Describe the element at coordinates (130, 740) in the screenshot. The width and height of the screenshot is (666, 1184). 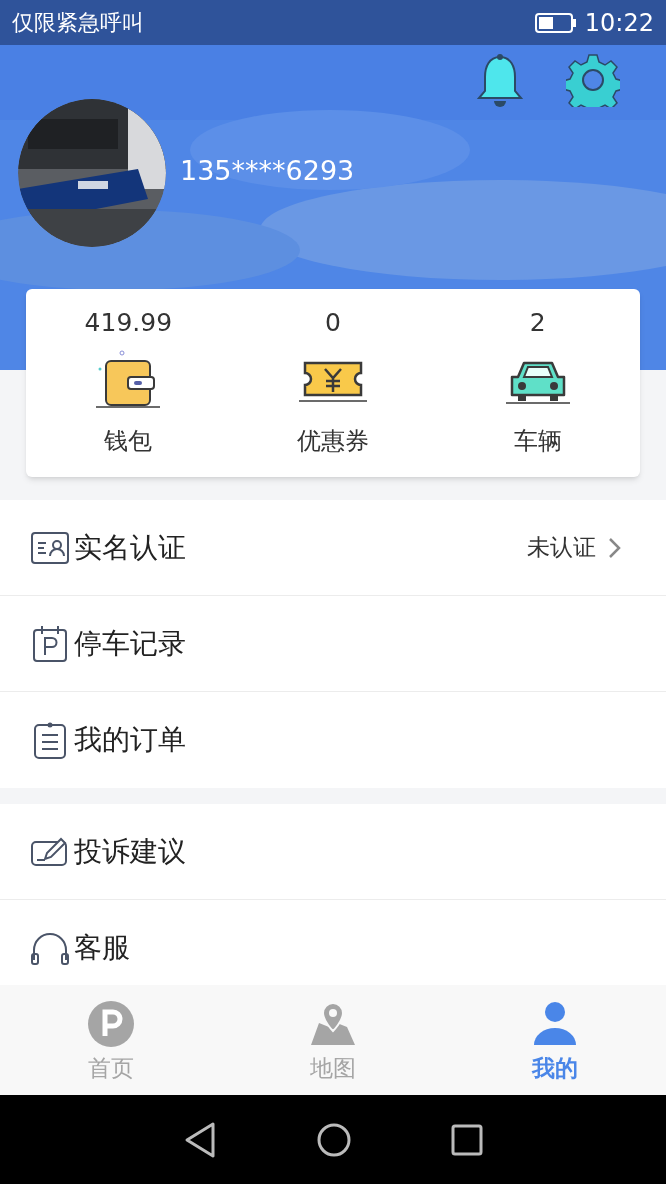
I see `menu-label: 我的订单` at that location.